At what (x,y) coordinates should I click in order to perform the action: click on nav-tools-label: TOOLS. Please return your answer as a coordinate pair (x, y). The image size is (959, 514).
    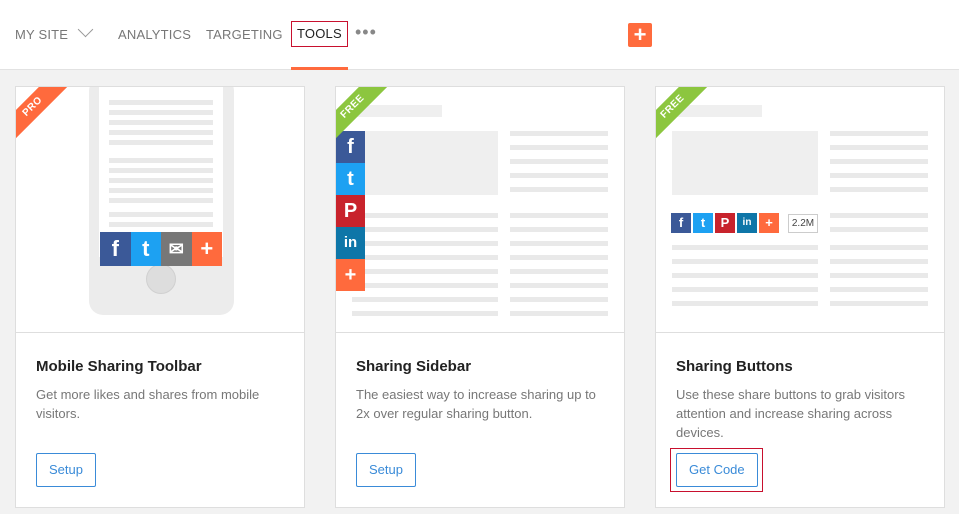
    Looking at the image, I should click on (319, 34).